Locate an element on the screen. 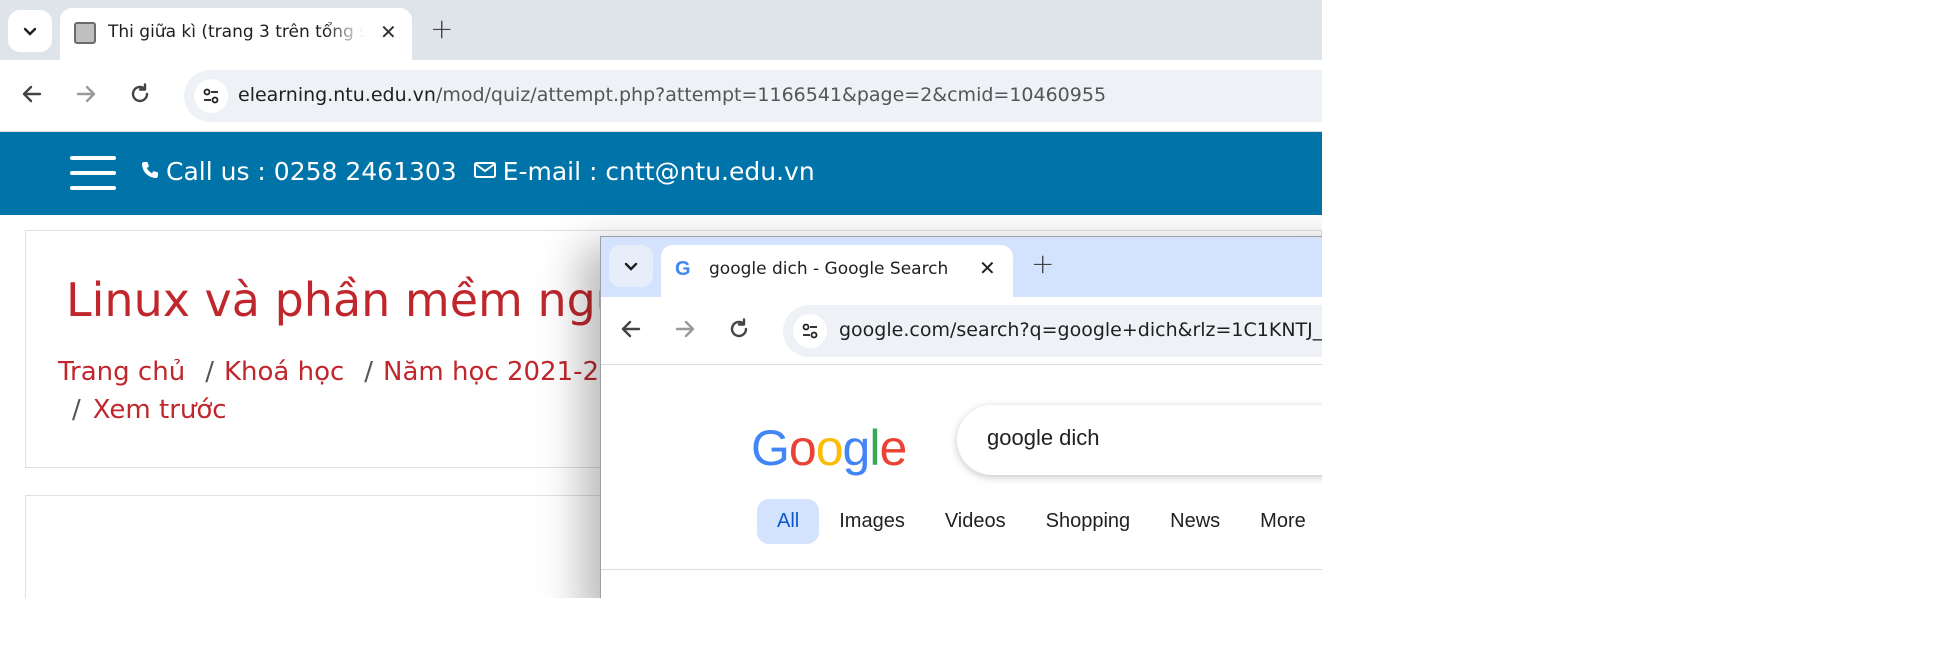 The width and height of the screenshot is (1943, 652). tab-quiz: Thi giữa kì (trang 3 trên tổng số ✕ is located at coordinates (236, 34).